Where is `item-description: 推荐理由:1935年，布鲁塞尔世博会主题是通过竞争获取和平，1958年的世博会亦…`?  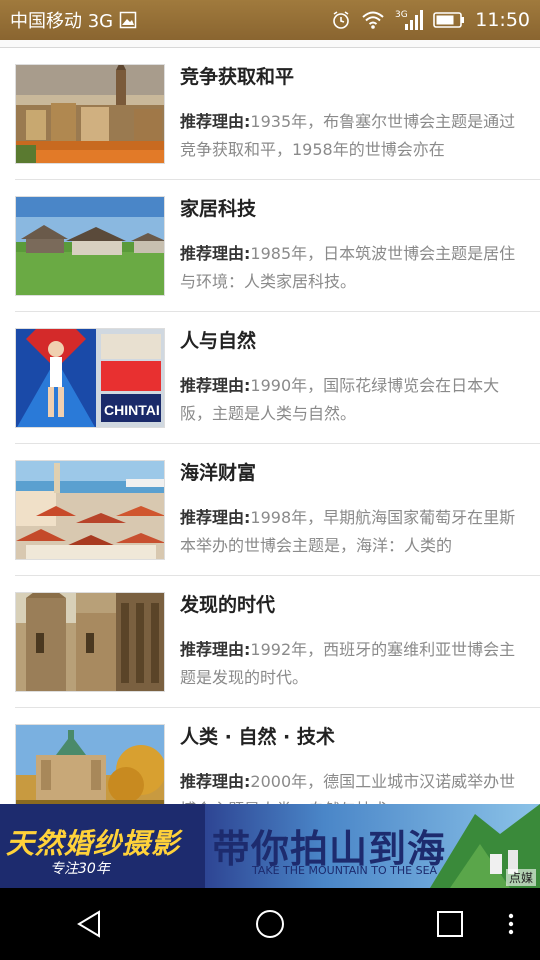 item-description: 推荐理由:1935年，布鲁塞尔世博会主题是通过竞争获取和平，1958年的世博会亦… is located at coordinates (352, 137).